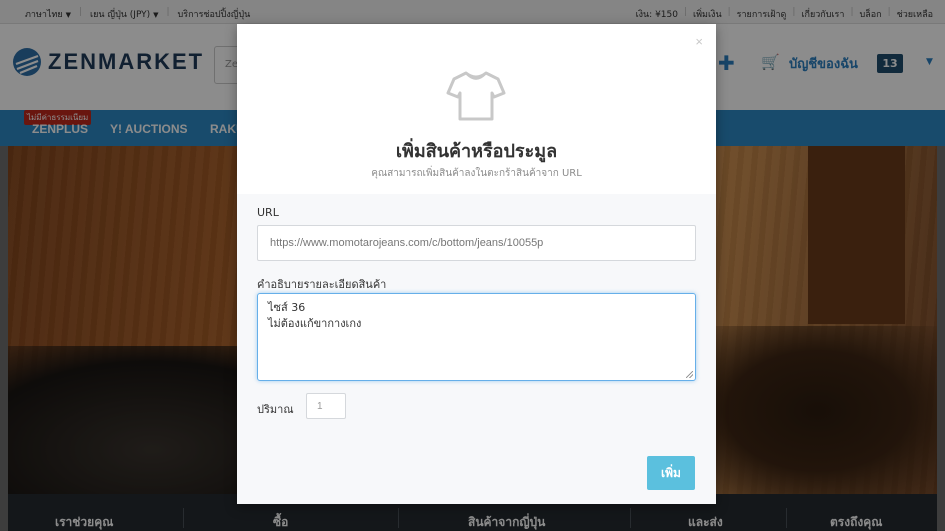 The image size is (945, 531). What do you see at coordinates (671, 473) in the screenshot?
I see `add-button: เพิ่ม` at bounding box center [671, 473].